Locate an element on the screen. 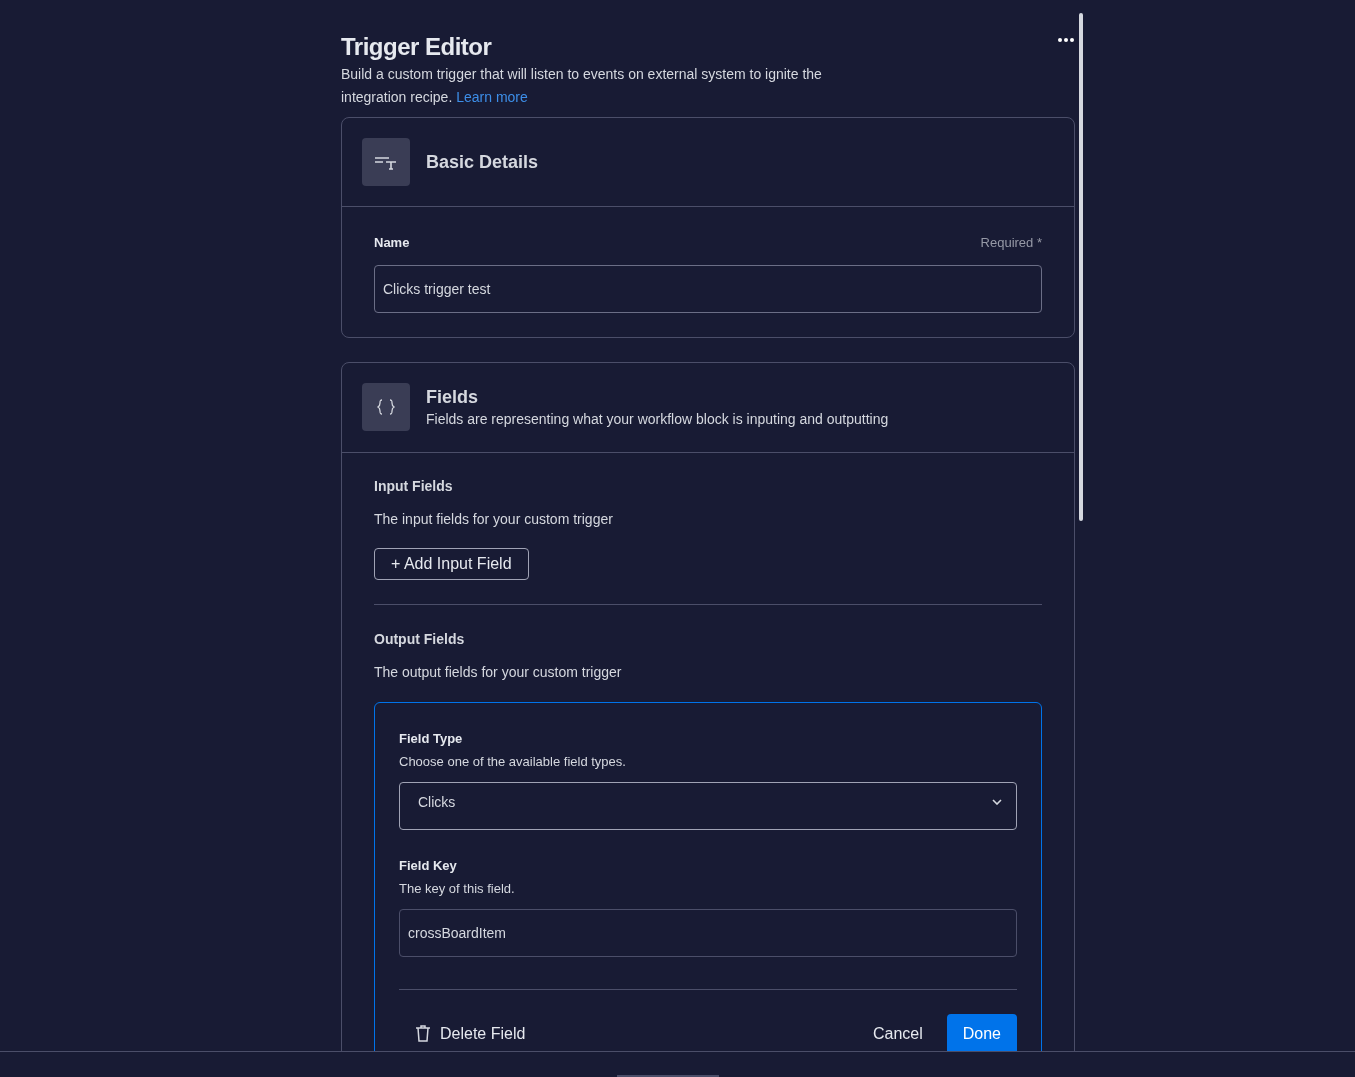  page-description: Build a custom trigger that will listen to events on external system to ignite the integration recipe. Learn more is located at coordinates (582, 86).